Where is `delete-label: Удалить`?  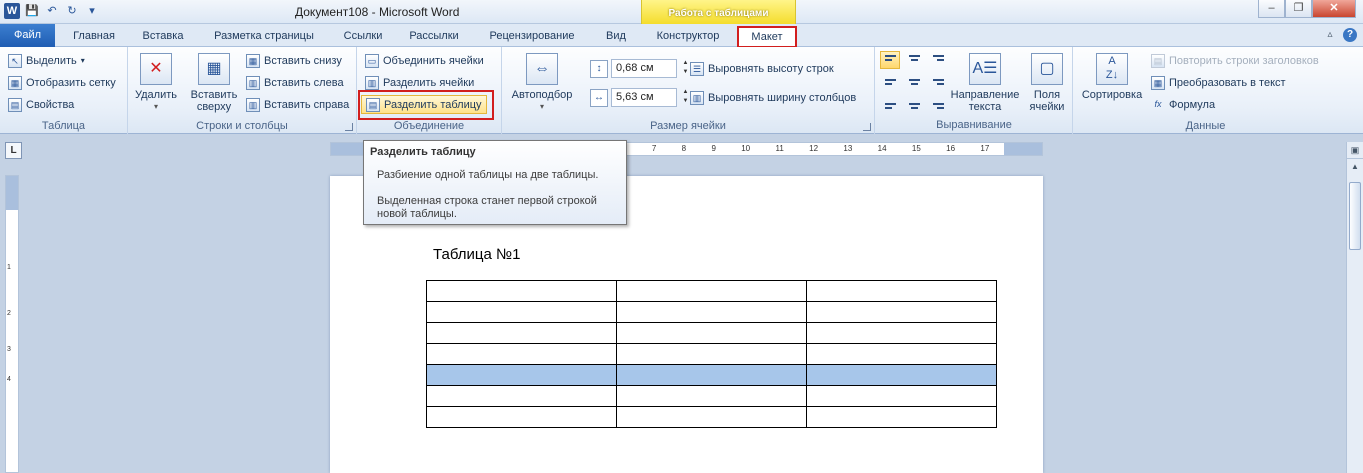
delete-label: Удалить is located at coordinates (156, 95).